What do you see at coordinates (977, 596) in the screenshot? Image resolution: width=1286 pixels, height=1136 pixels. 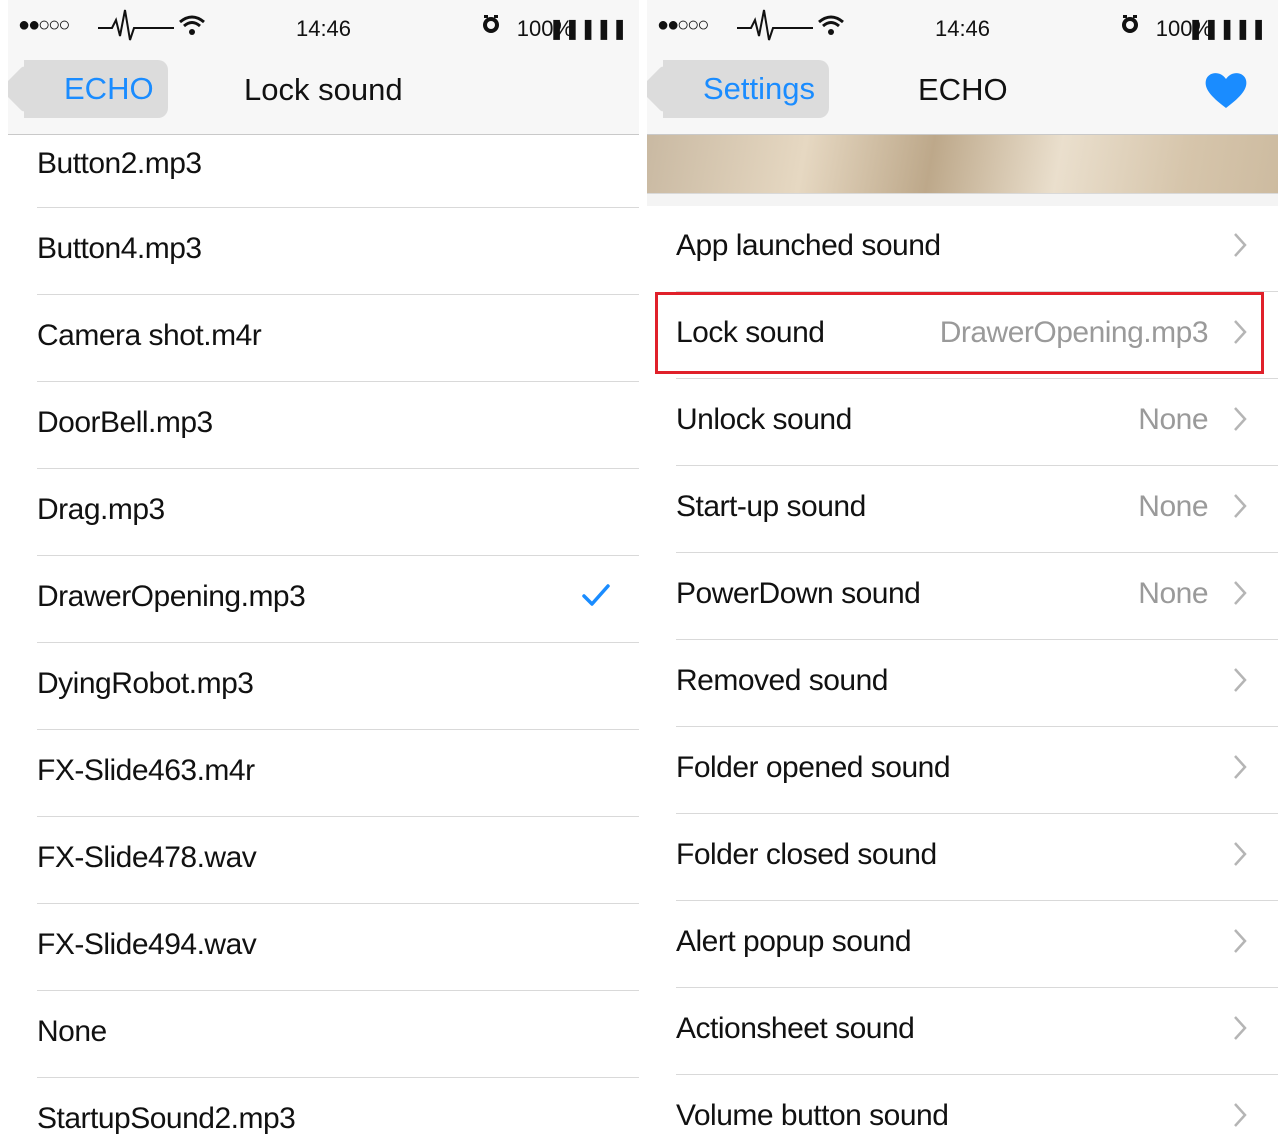 I see `settings-row: PowerDown sound None` at bounding box center [977, 596].